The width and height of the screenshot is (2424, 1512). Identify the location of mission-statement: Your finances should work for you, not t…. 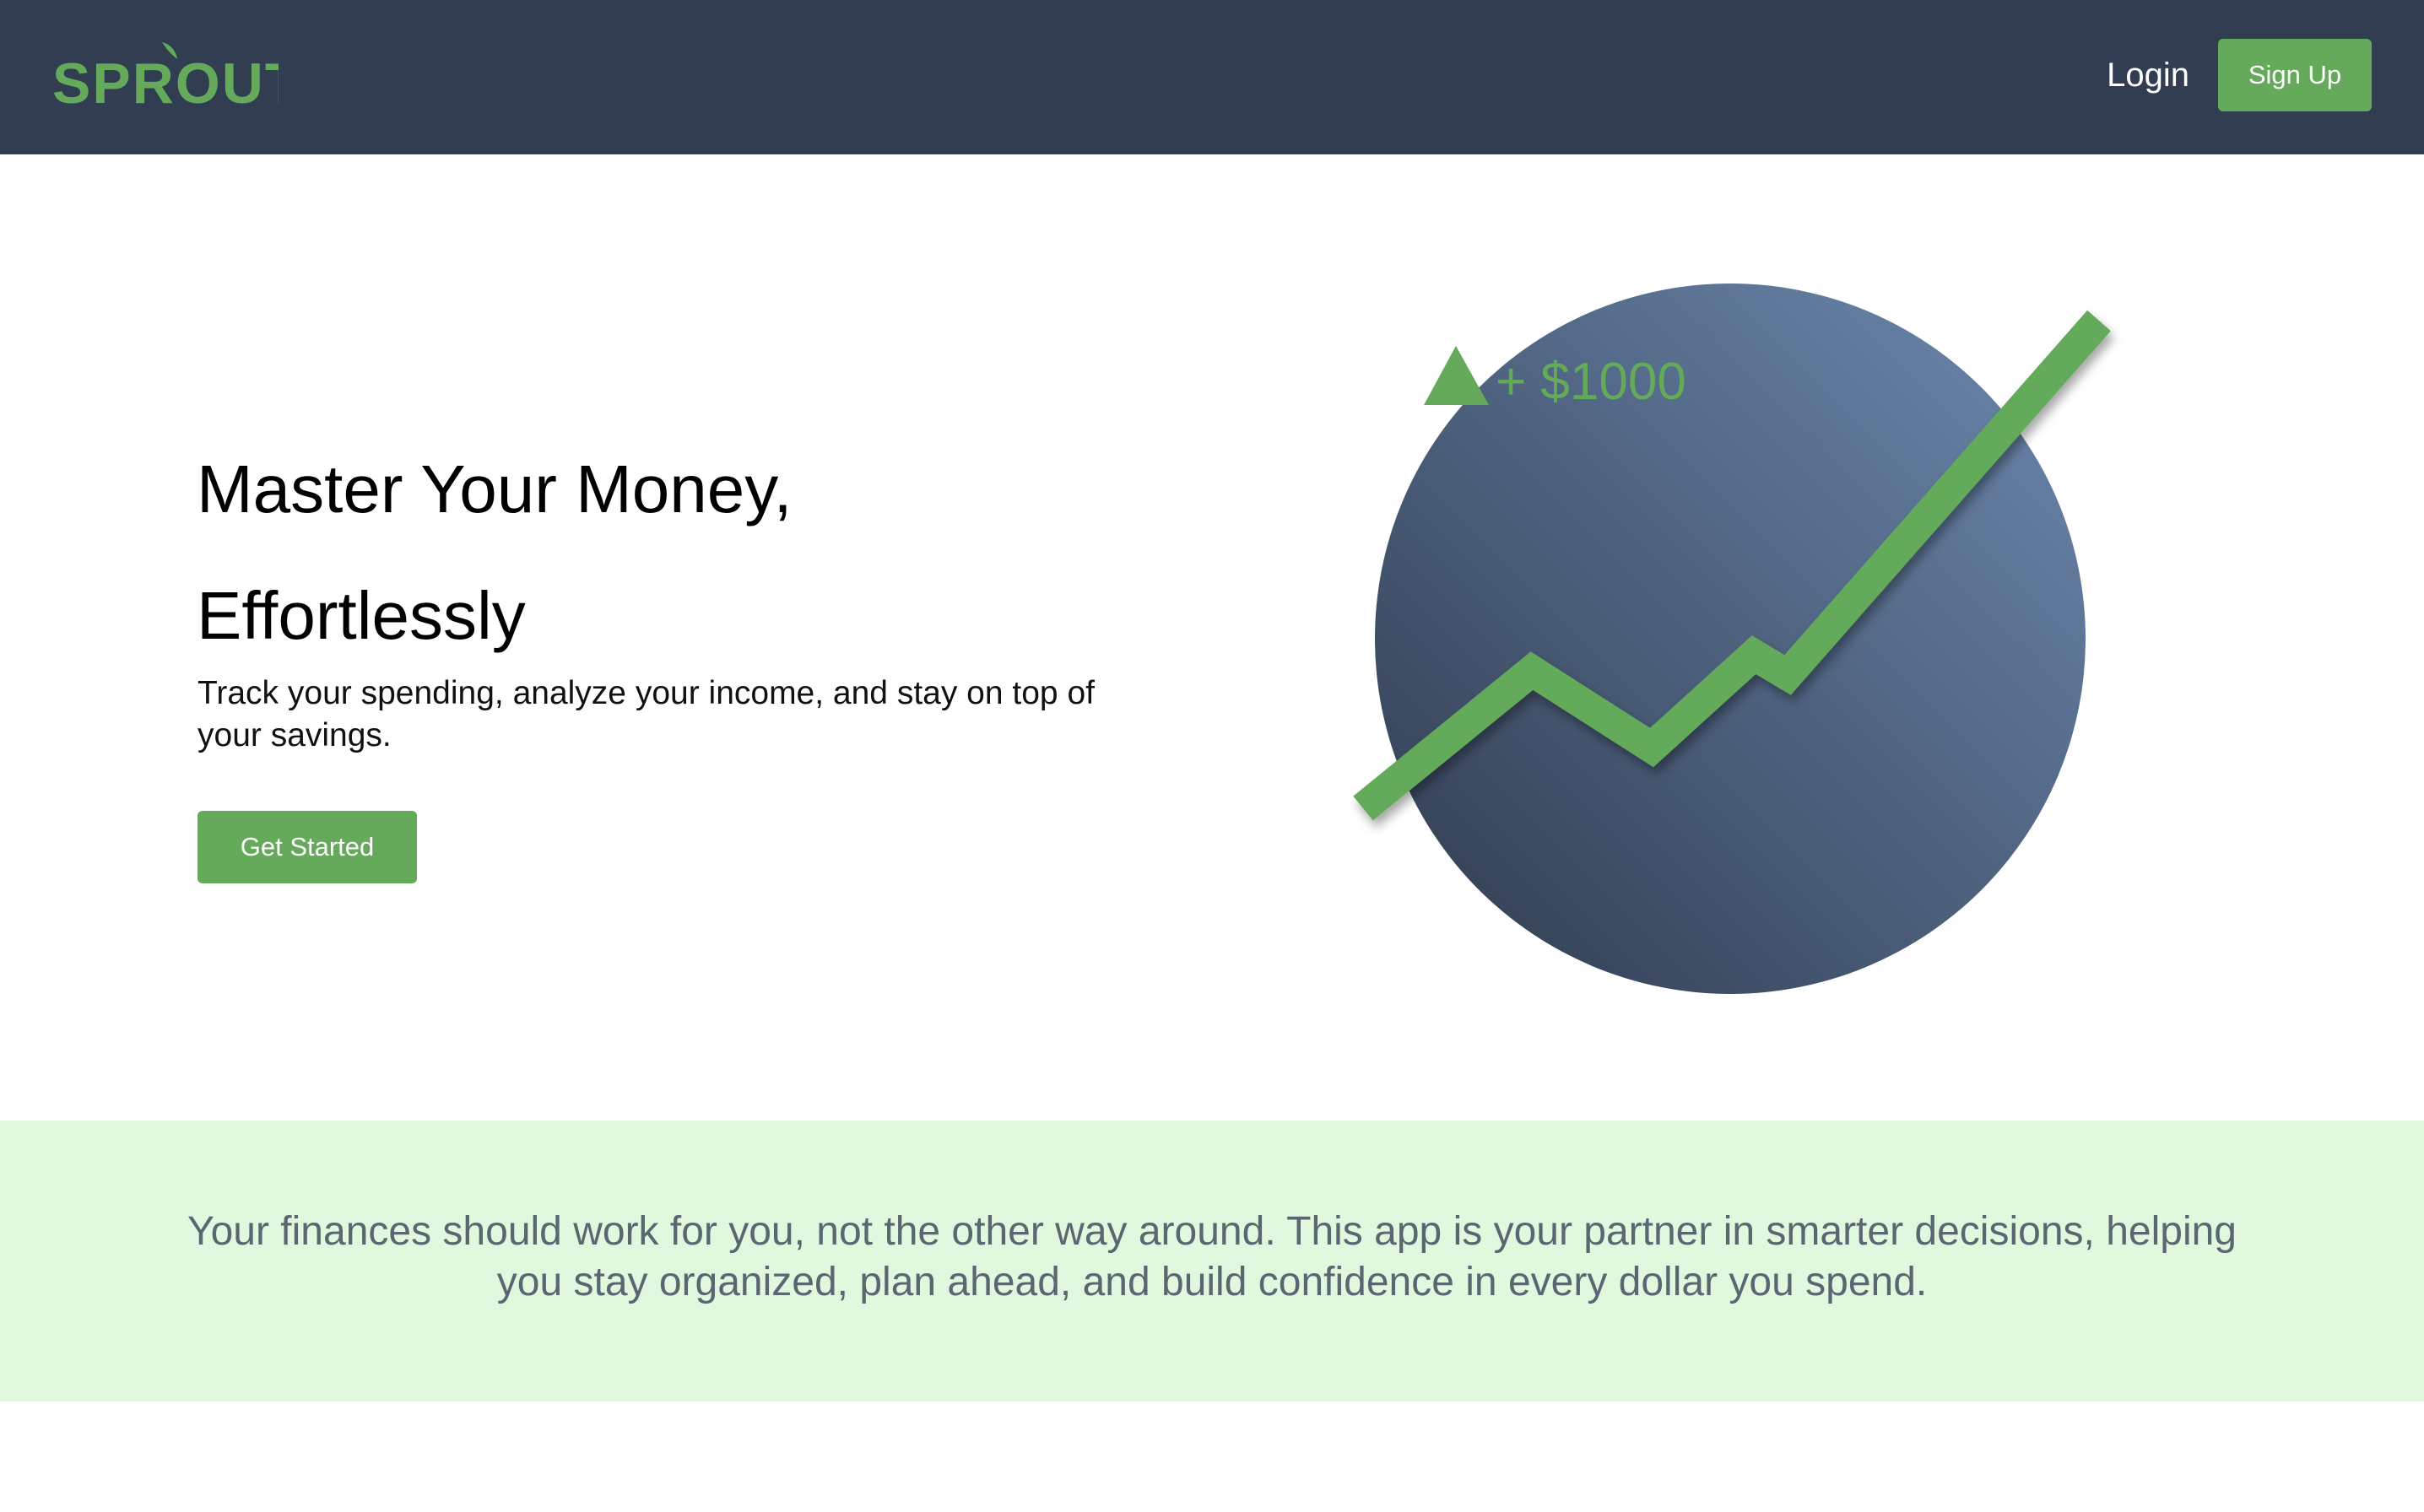
(1212, 1256).